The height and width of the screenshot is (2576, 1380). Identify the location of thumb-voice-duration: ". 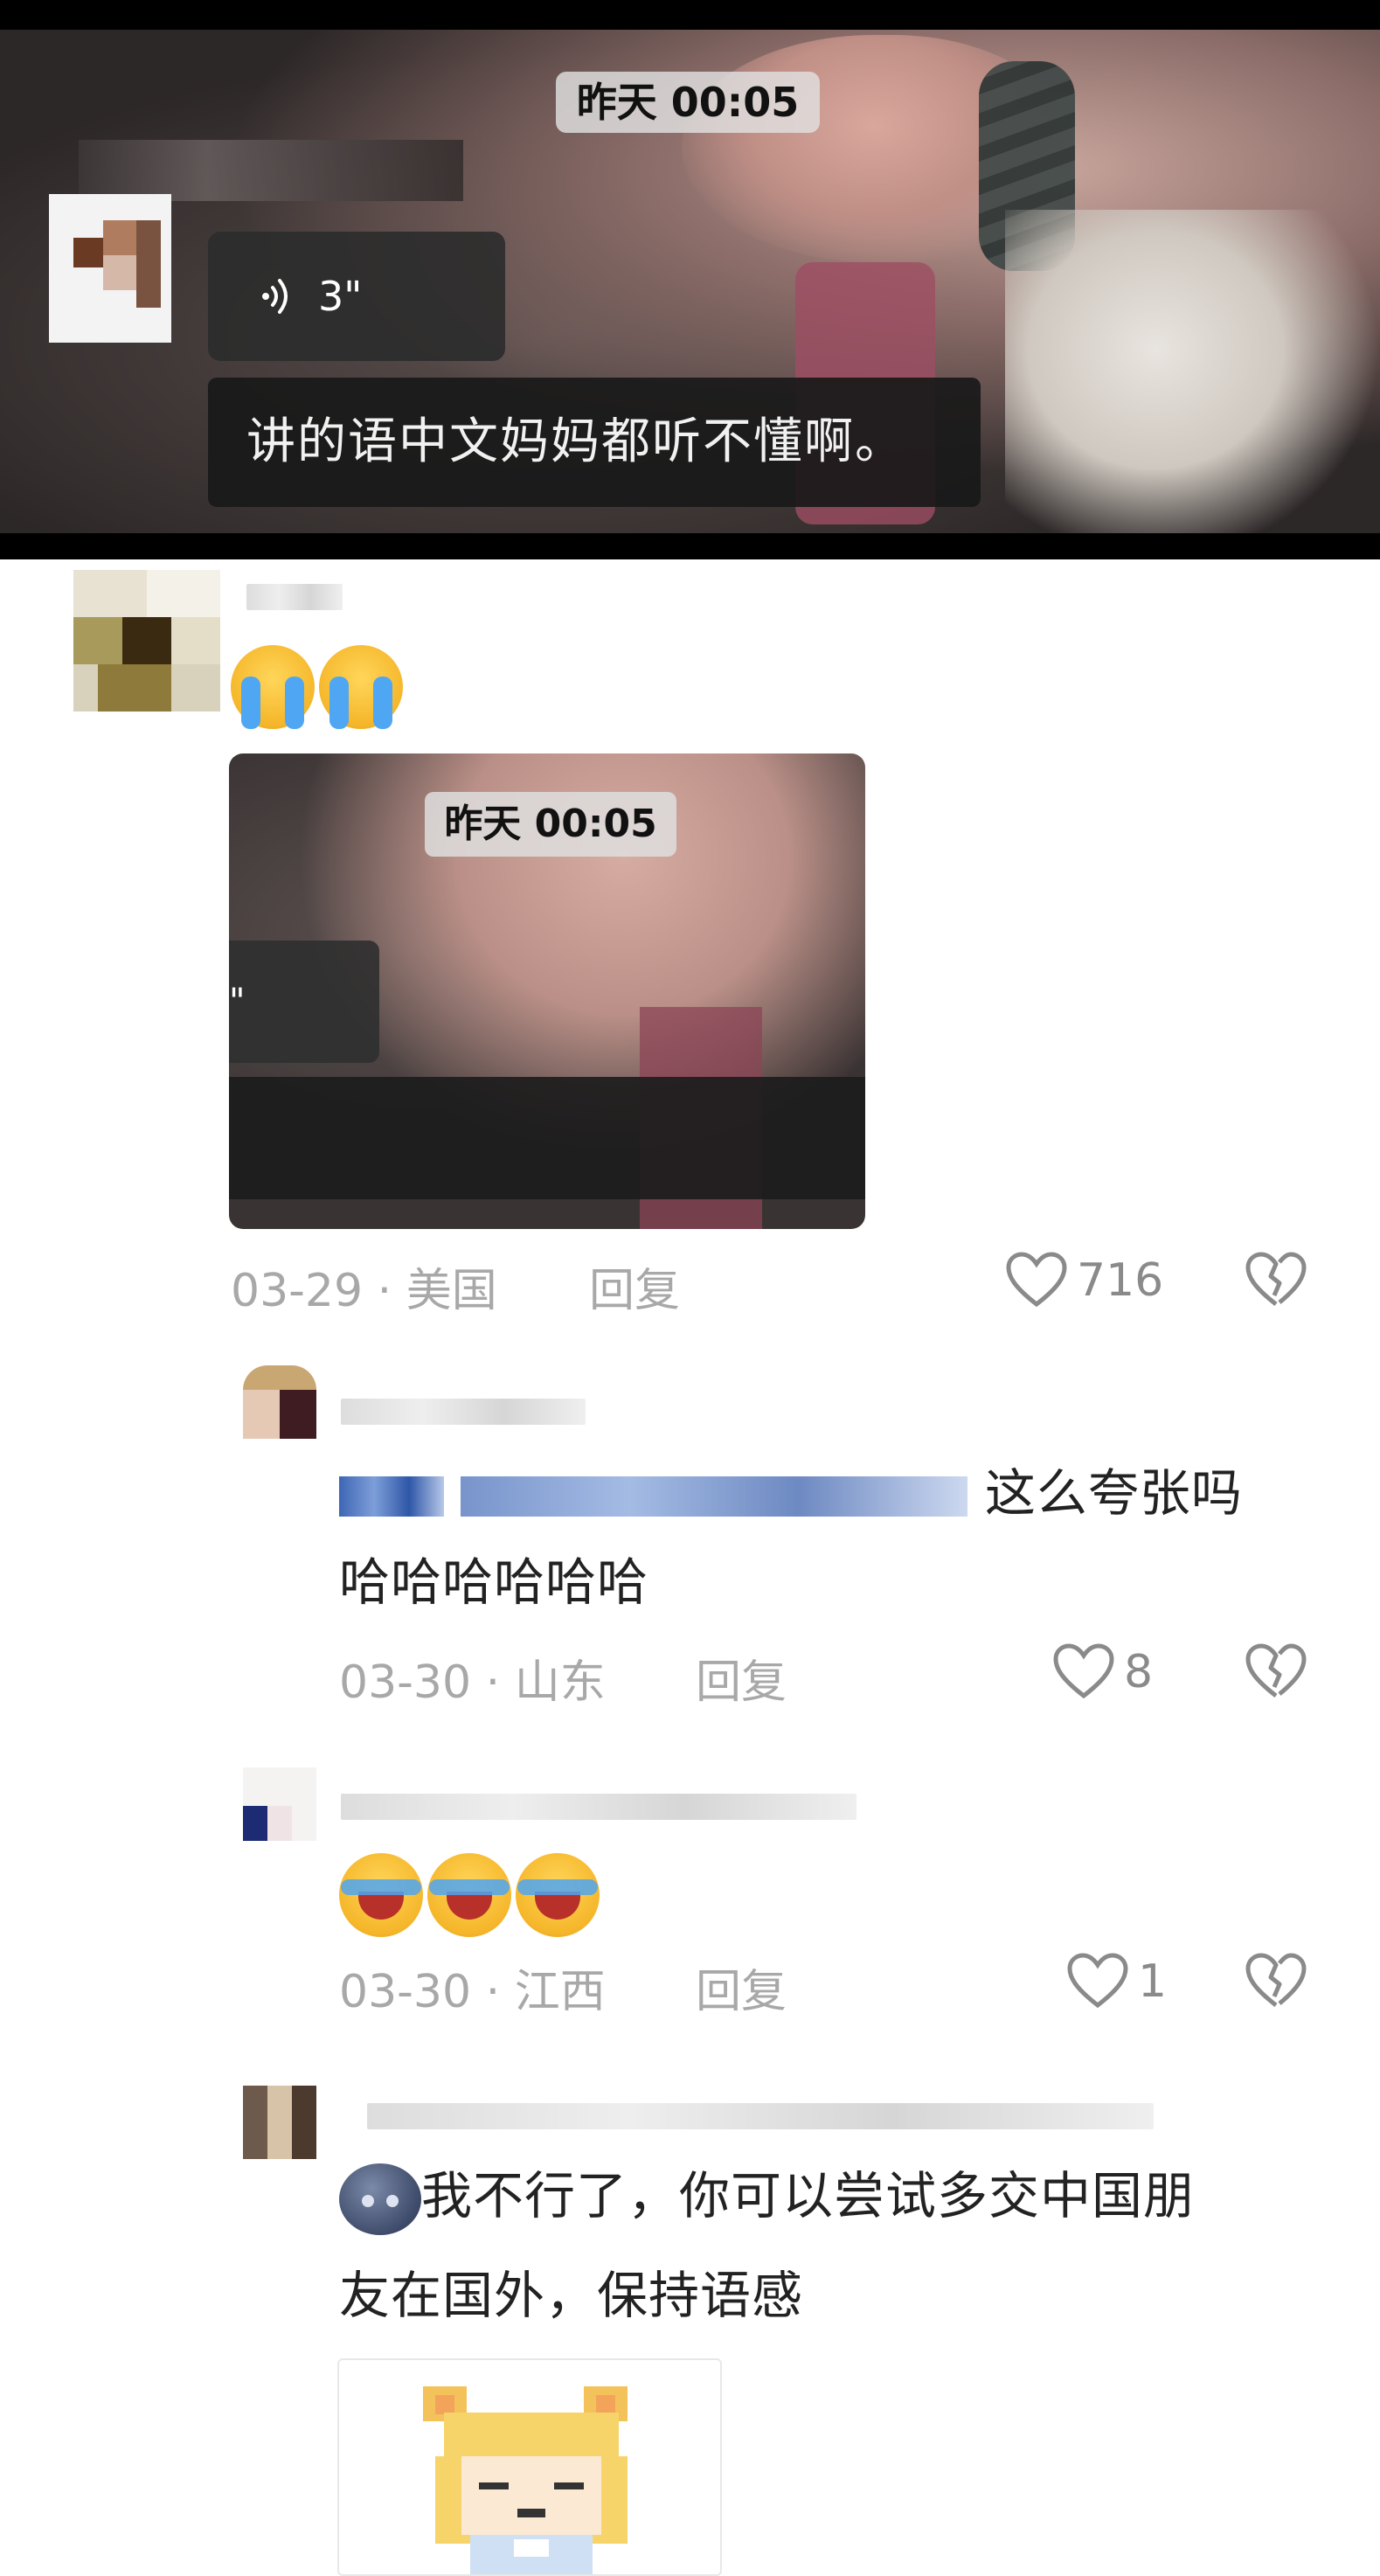
(238, 1002).